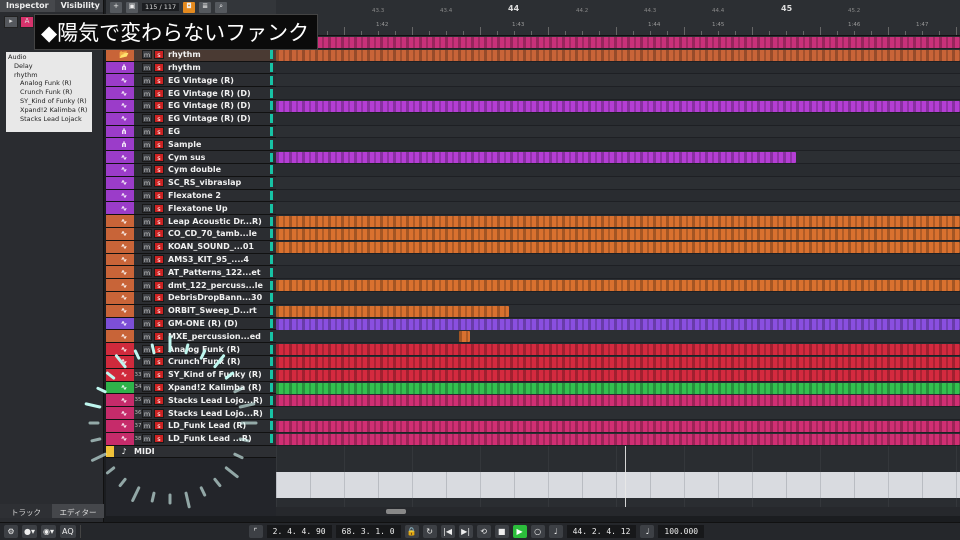  What do you see at coordinates (49, 101) in the screenshot?
I see `tree-item: SY_Kind of Funky (R)` at bounding box center [49, 101].